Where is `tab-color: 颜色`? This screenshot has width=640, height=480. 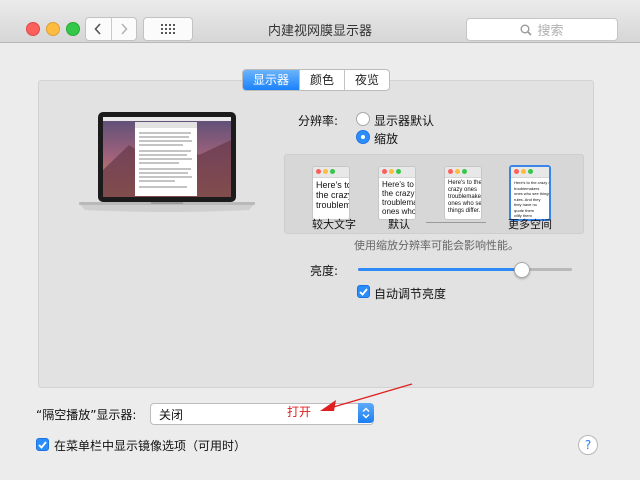
tab-color: 颜色 is located at coordinates (321, 80).